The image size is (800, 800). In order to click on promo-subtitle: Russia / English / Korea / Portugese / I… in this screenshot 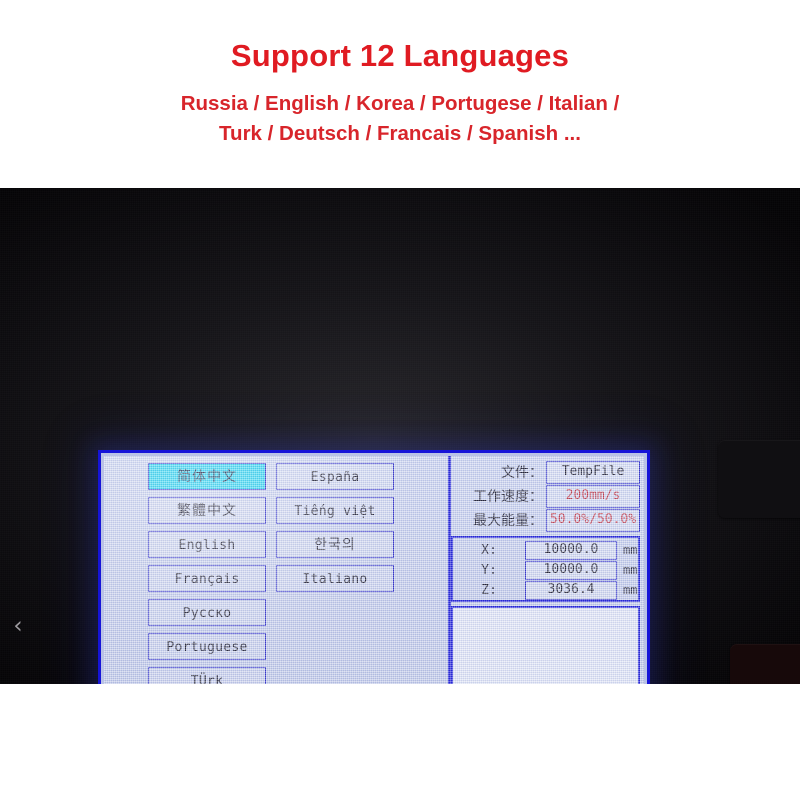, I will do `click(400, 118)`.